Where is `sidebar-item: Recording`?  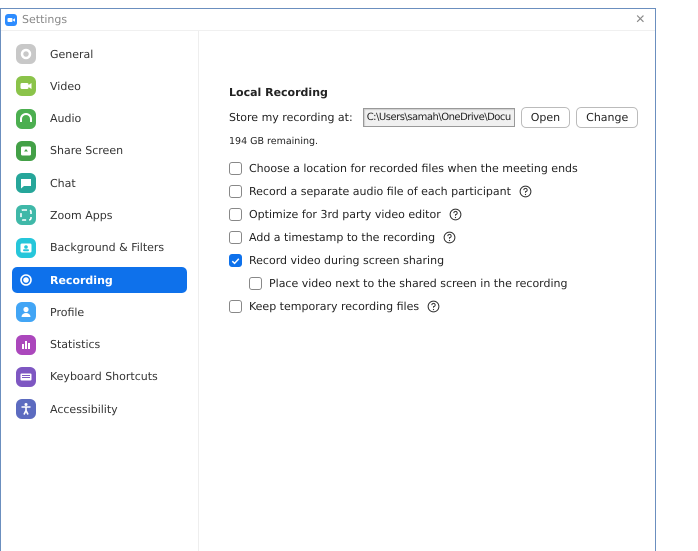 sidebar-item: Recording is located at coordinates (99, 280).